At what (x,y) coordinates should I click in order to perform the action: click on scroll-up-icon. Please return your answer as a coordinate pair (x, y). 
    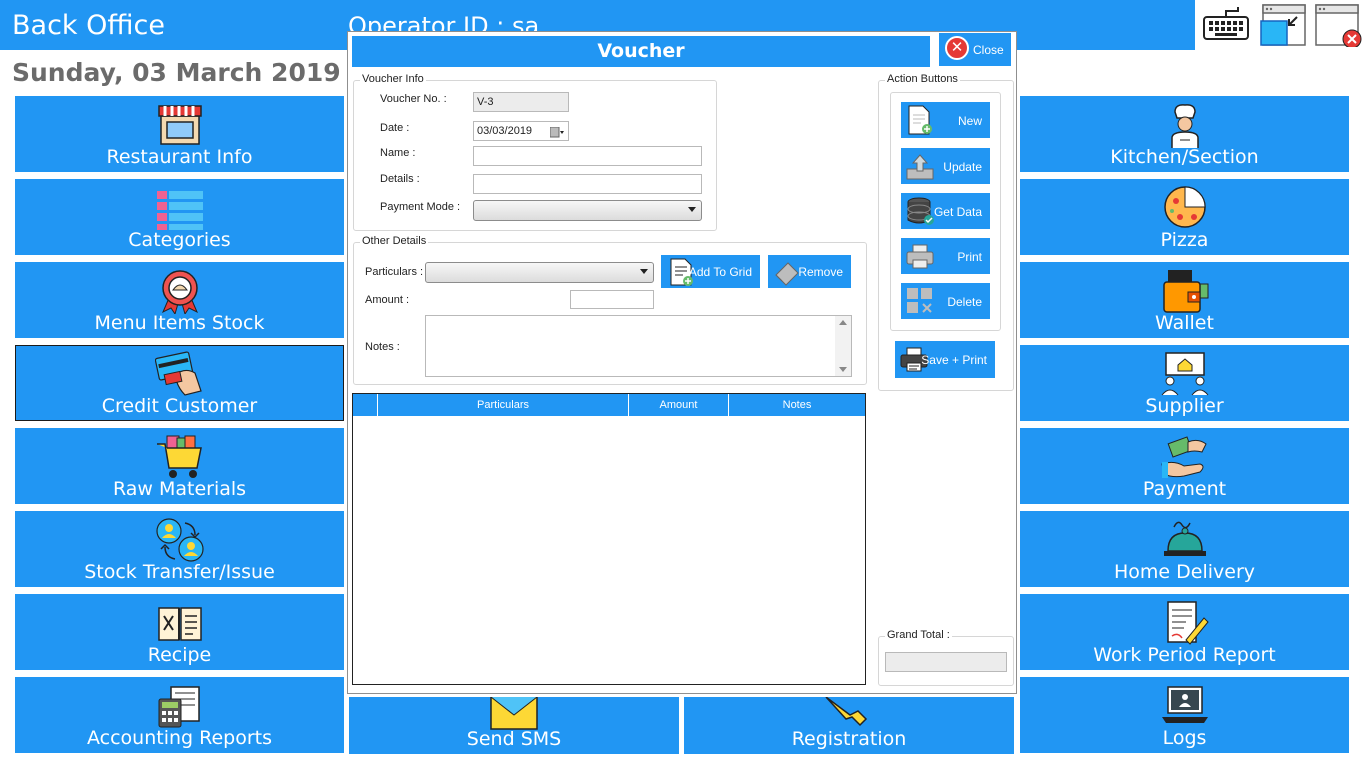
    Looking at the image, I should click on (843, 322).